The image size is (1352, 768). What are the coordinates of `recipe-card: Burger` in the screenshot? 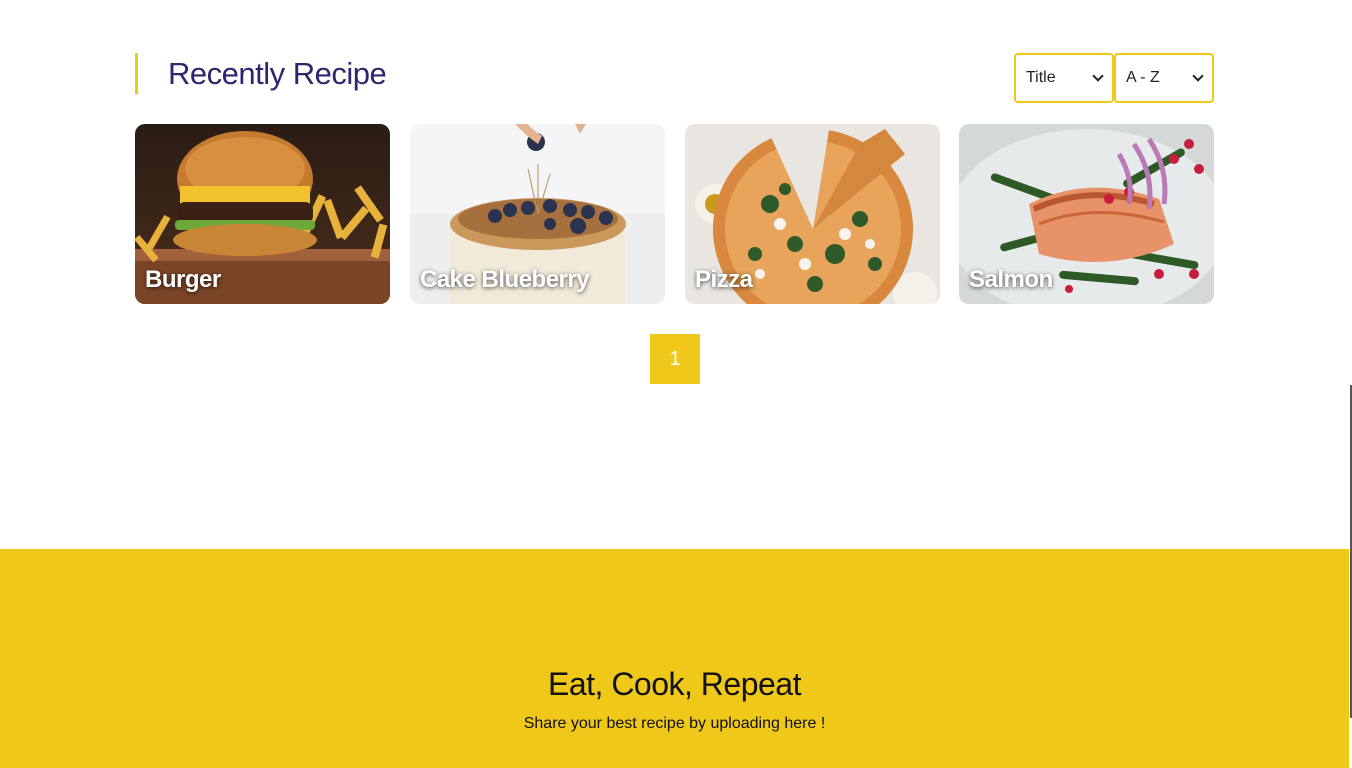 It's located at (262, 214).